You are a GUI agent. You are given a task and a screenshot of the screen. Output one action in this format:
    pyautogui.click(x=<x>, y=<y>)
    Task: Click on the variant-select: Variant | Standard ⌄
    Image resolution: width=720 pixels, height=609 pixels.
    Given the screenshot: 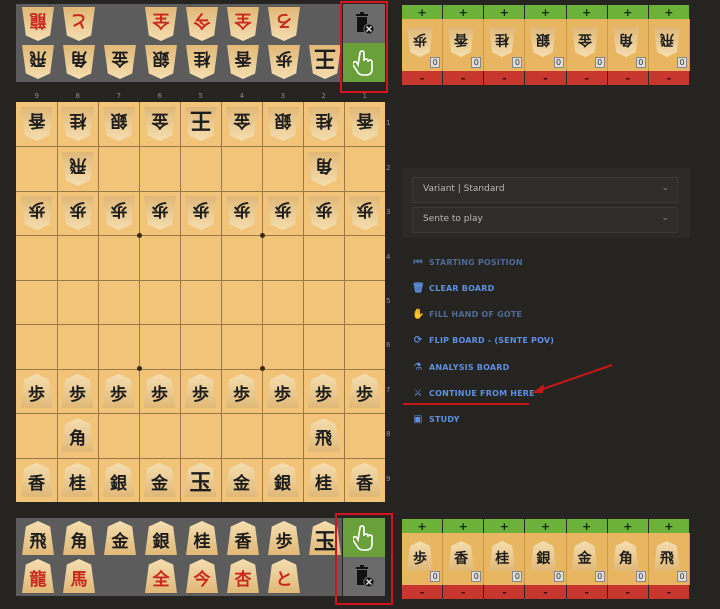 What is the action you would take?
    pyautogui.click(x=545, y=190)
    